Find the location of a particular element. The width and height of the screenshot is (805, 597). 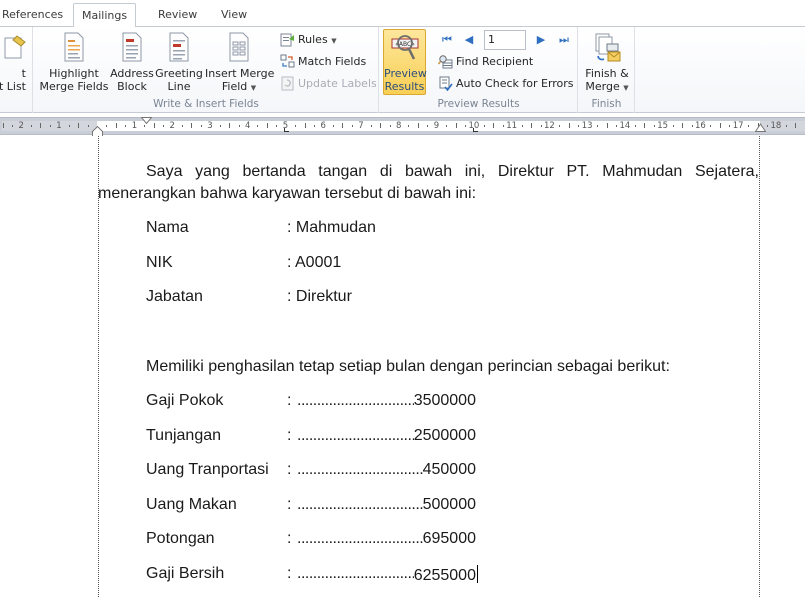

last-record-icon: ⏭ is located at coordinates (564, 39).